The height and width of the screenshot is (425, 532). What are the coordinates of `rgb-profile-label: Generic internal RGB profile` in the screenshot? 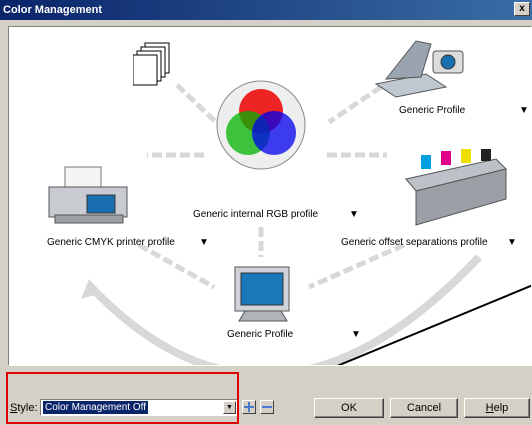 It's located at (256, 214).